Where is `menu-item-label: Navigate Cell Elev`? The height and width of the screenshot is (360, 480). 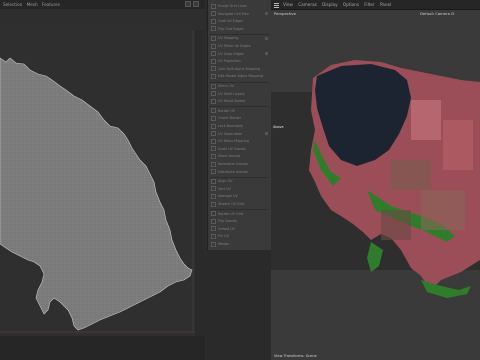 menu-item-label: Navigate Cell Elev is located at coordinates (233, 13).